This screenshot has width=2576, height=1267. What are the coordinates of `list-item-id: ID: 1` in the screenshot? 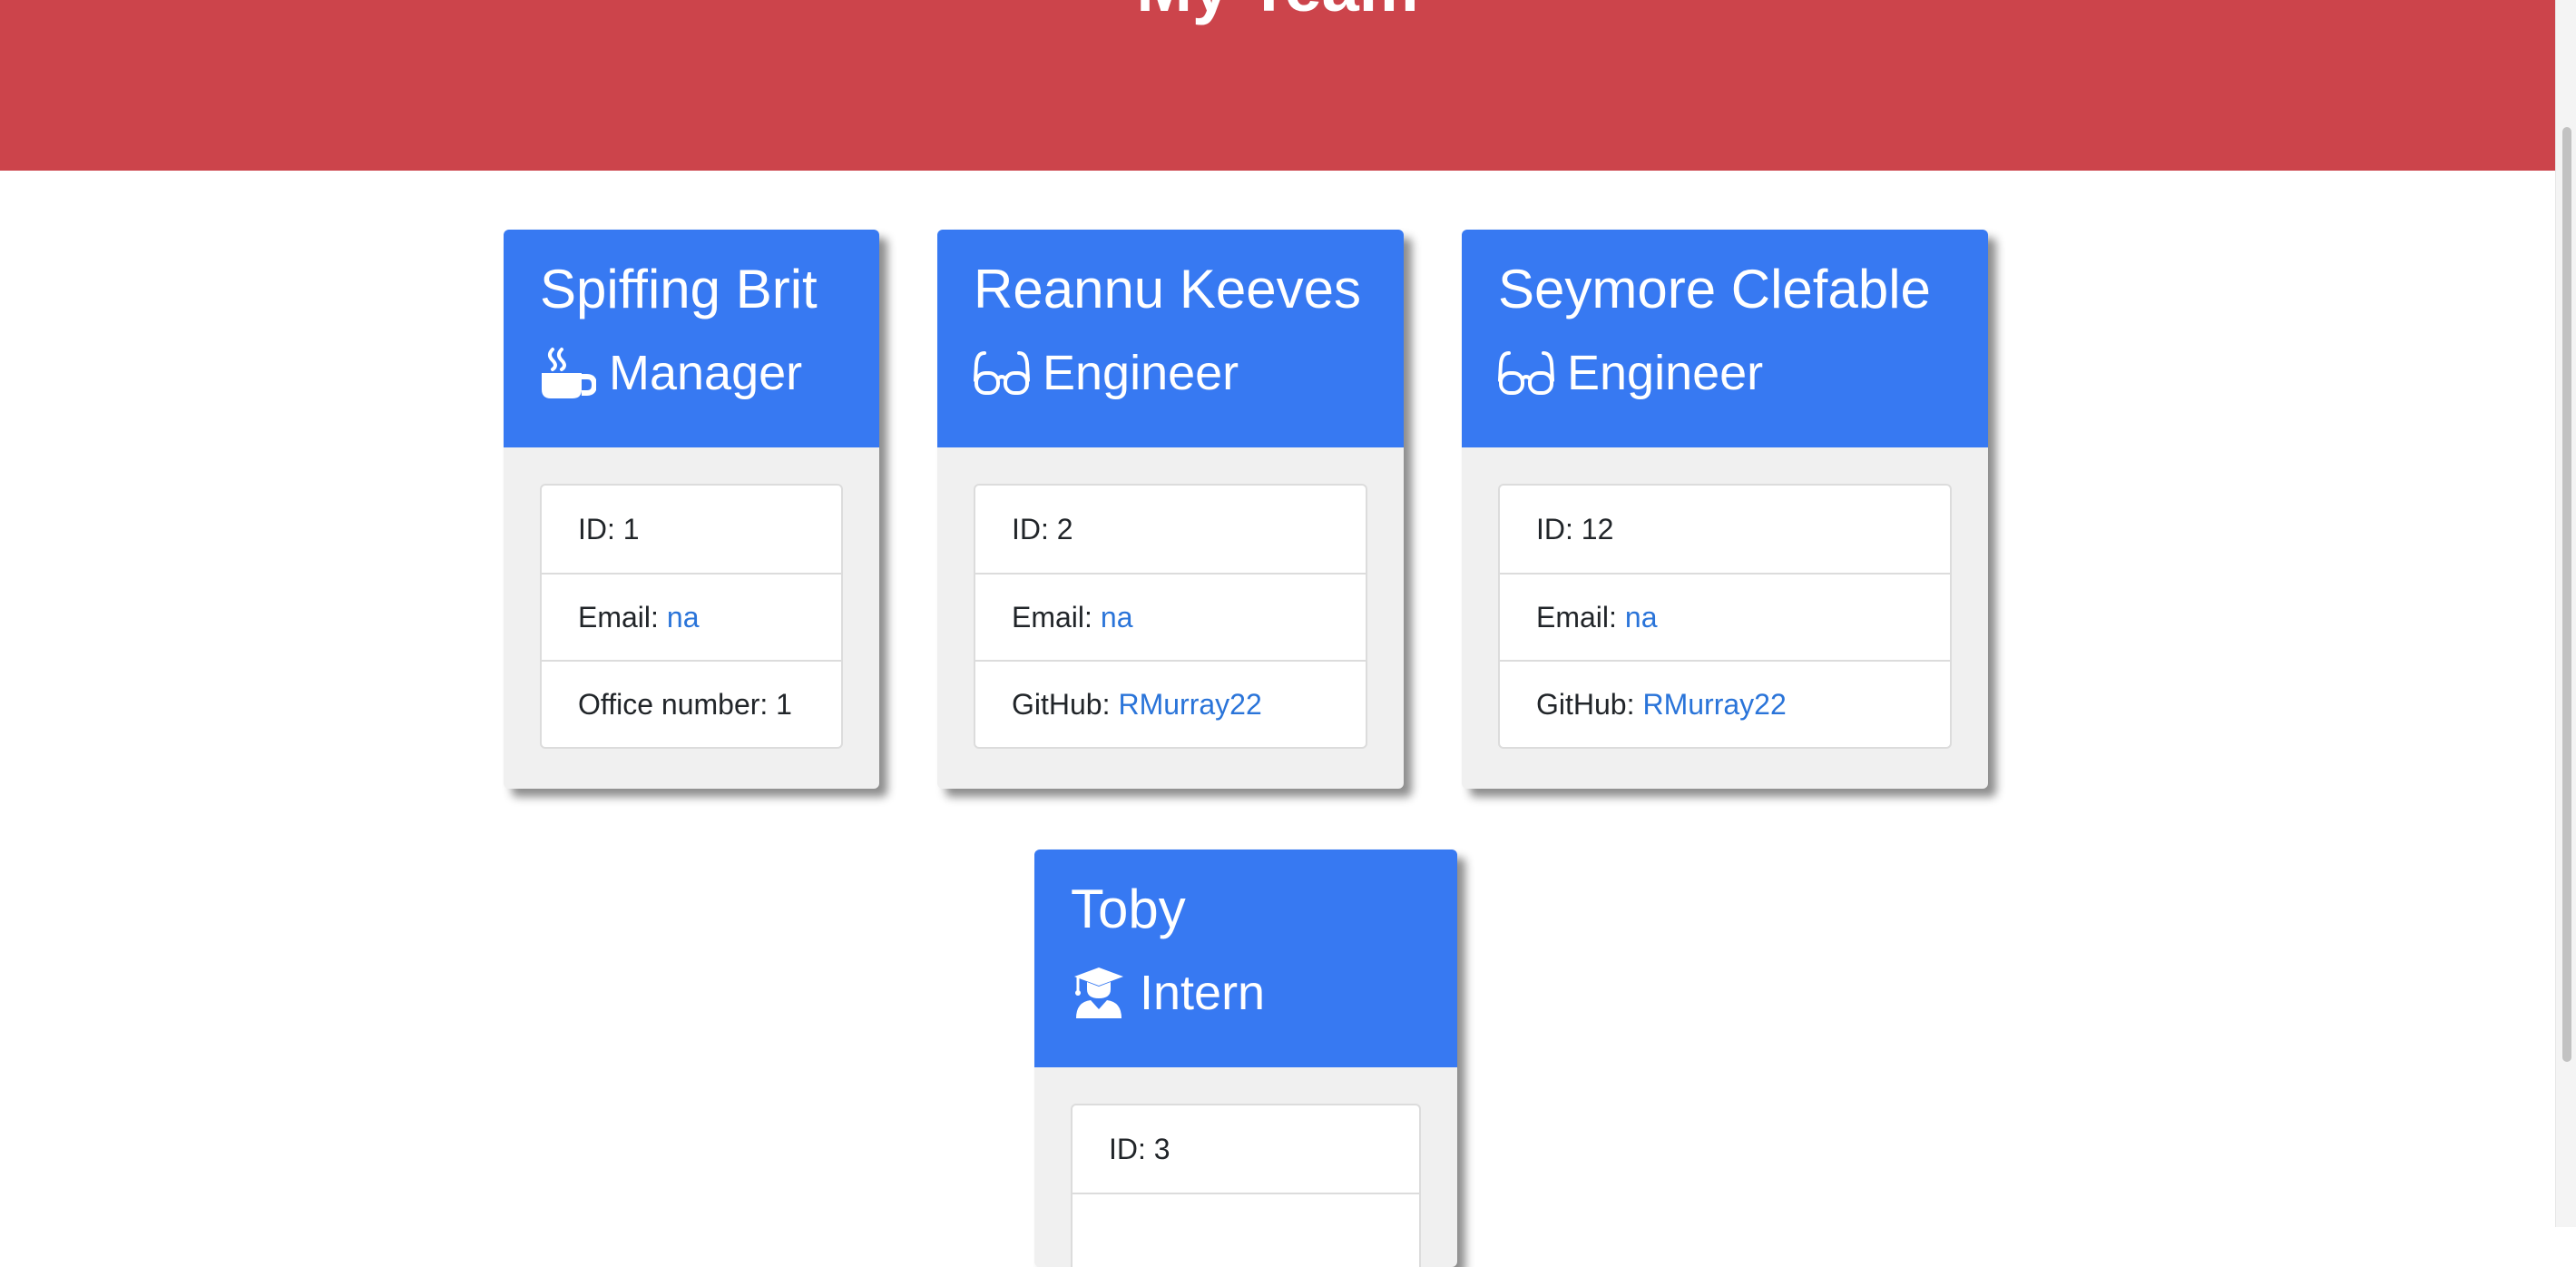 It's located at (691, 529).